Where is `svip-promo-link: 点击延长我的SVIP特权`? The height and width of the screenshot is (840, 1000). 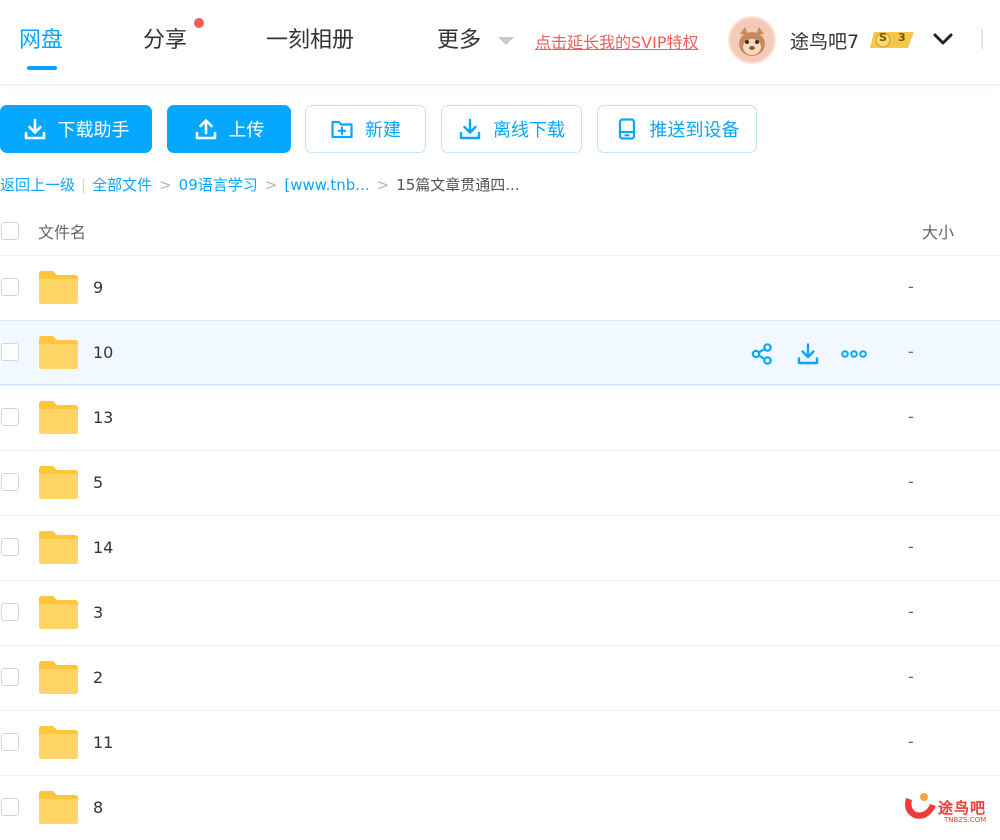 svip-promo-link: 点击延长我的SVIP特权 is located at coordinates (616, 41).